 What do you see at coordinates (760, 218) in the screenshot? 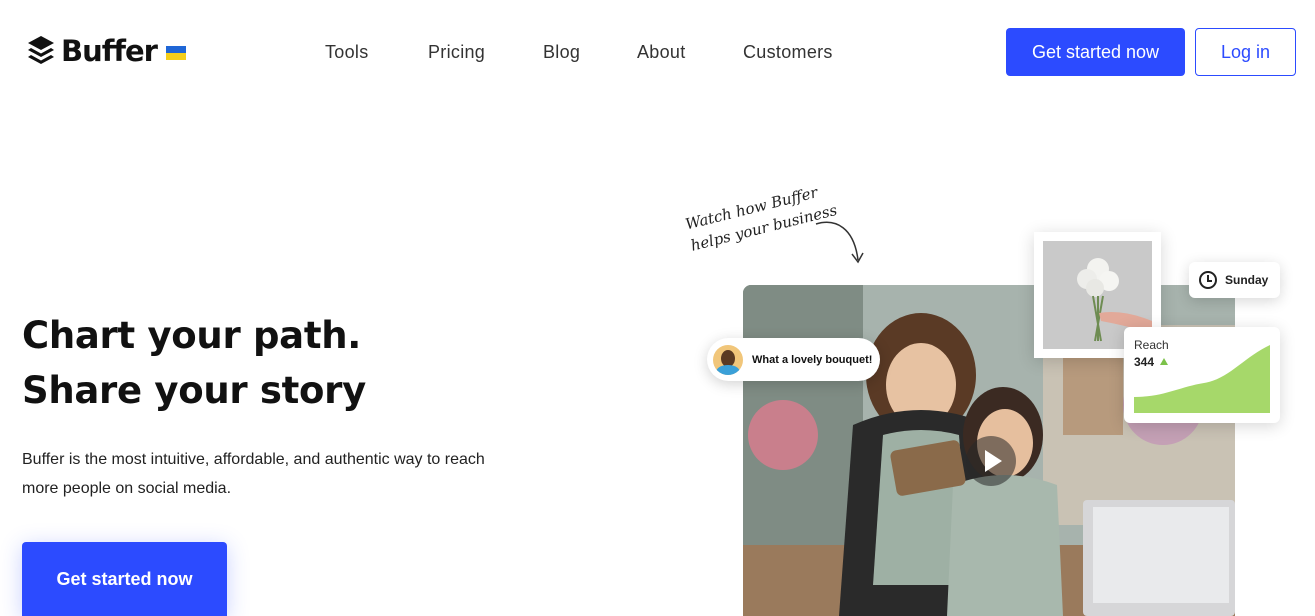
I see `handwritten-caption: Watch how Buffer helps your business` at bounding box center [760, 218].